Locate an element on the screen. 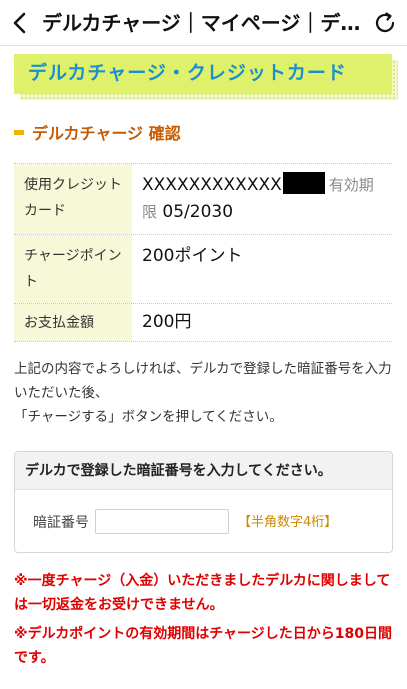 This screenshot has height=689, width=407. reload-icon is located at coordinates (385, 22).